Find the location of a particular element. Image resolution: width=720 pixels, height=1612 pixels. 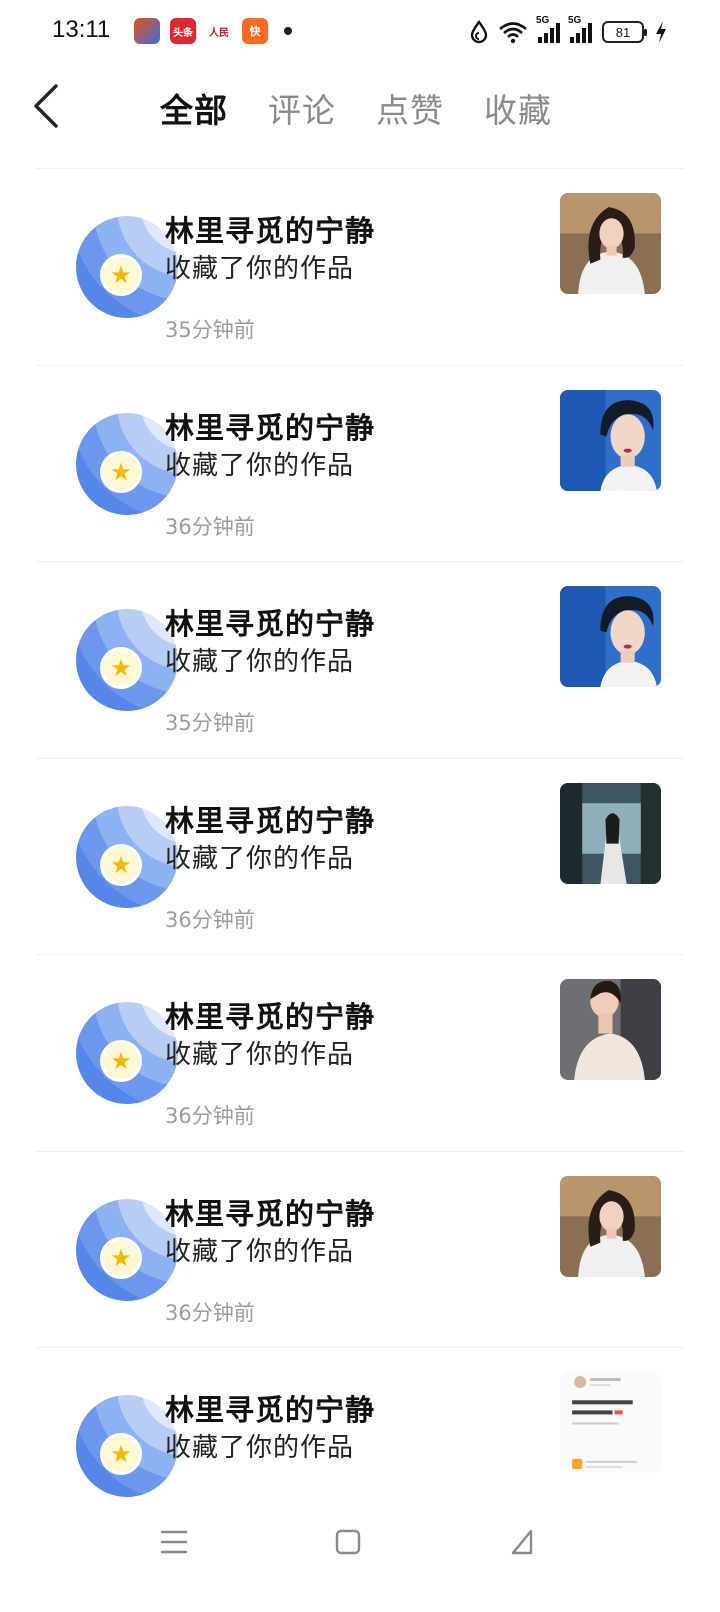

tab-favorites: 收藏 is located at coordinates (518, 108).